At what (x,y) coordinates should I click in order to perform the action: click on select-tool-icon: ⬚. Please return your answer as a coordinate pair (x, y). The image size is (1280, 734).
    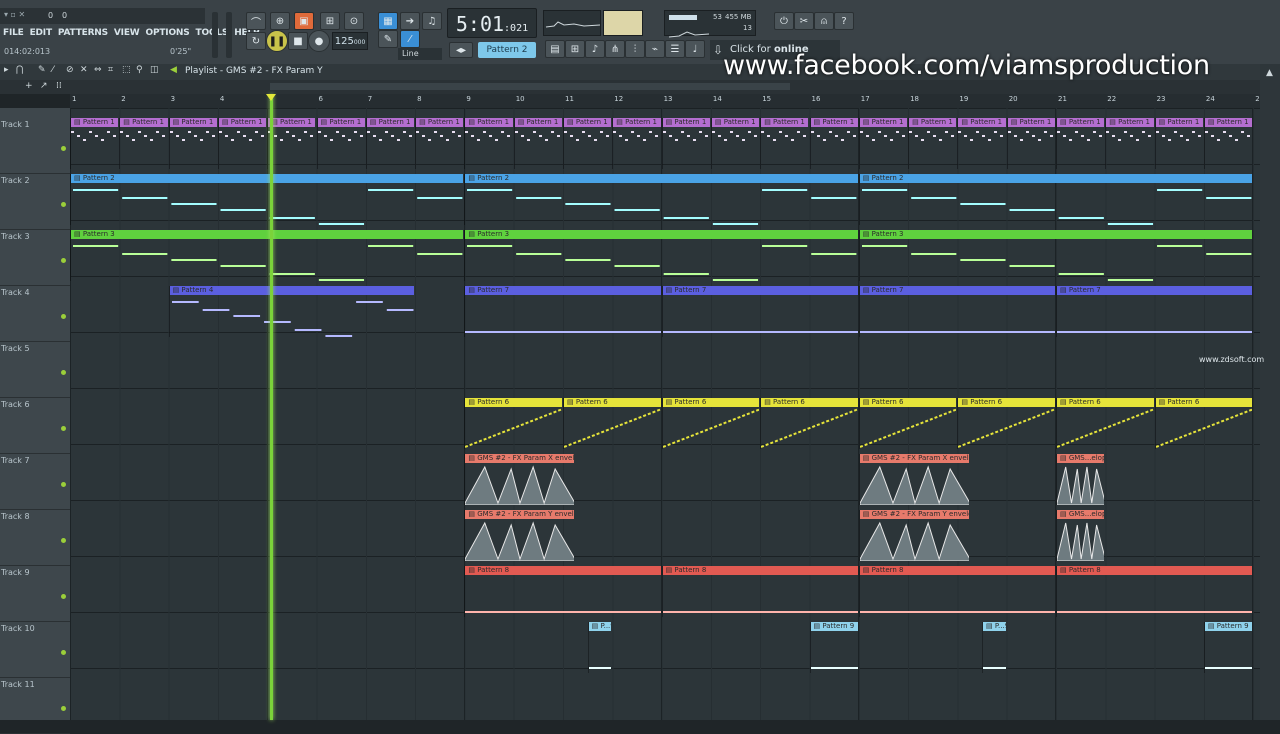
    Looking at the image, I should click on (126, 70).